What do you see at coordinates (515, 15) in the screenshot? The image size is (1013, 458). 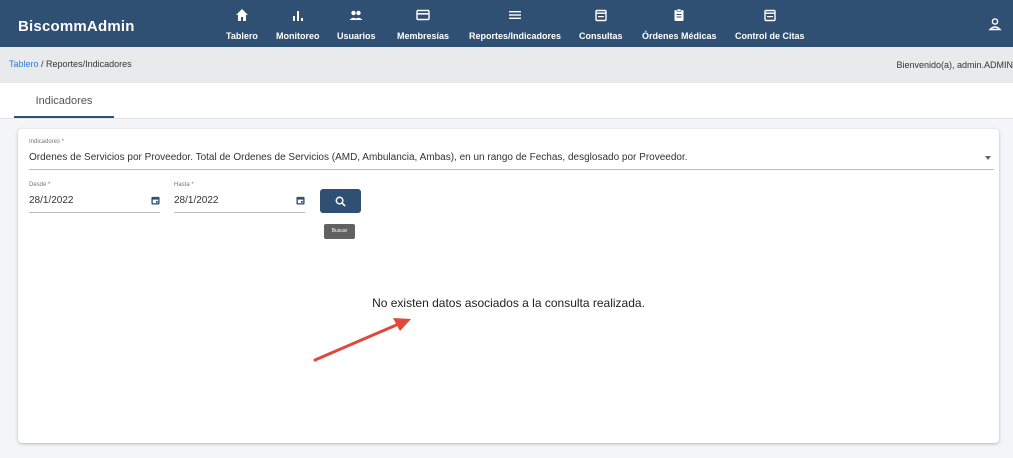 I see `list-icon` at bounding box center [515, 15].